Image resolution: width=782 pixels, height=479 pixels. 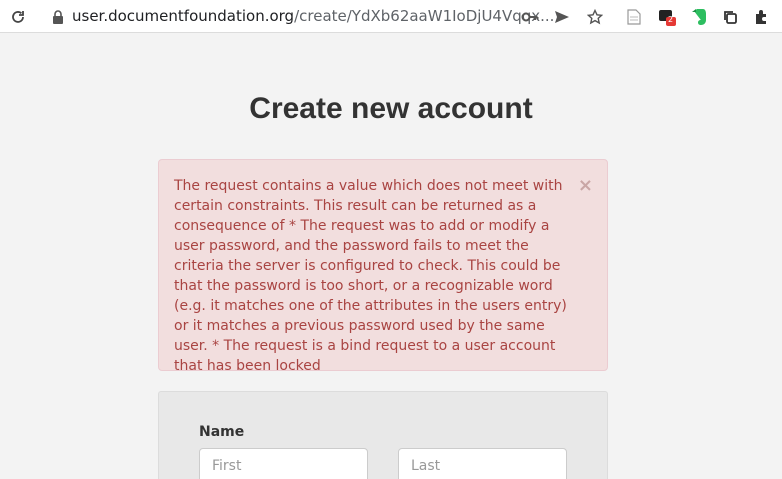 What do you see at coordinates (667, 16) in the screenshot?
I see `notification-extension-icon: 2` at bounding box center [667, 16].